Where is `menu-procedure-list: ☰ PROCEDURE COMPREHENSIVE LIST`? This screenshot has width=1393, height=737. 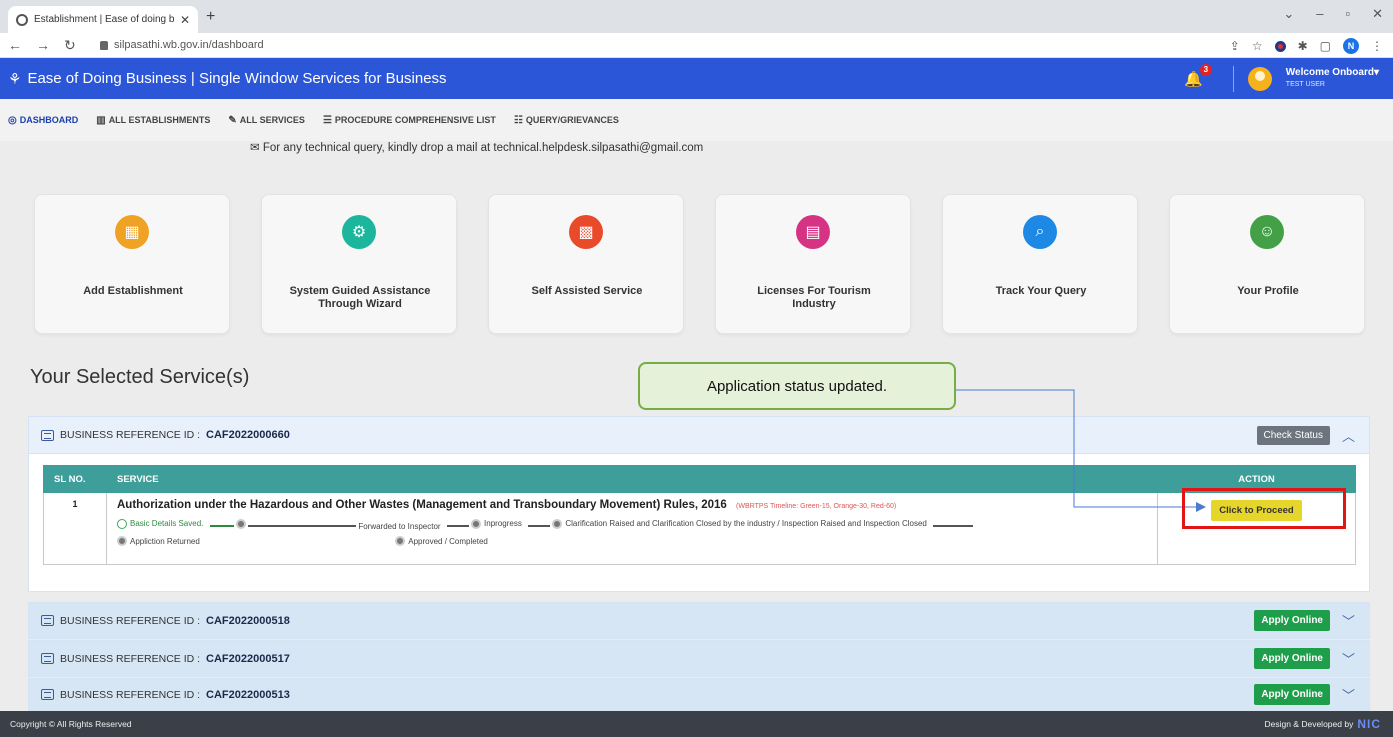
menu-procedure-list: ☰ PROCEDURE COMPREHENSIVE LIST is located at coordinates (409, 120).